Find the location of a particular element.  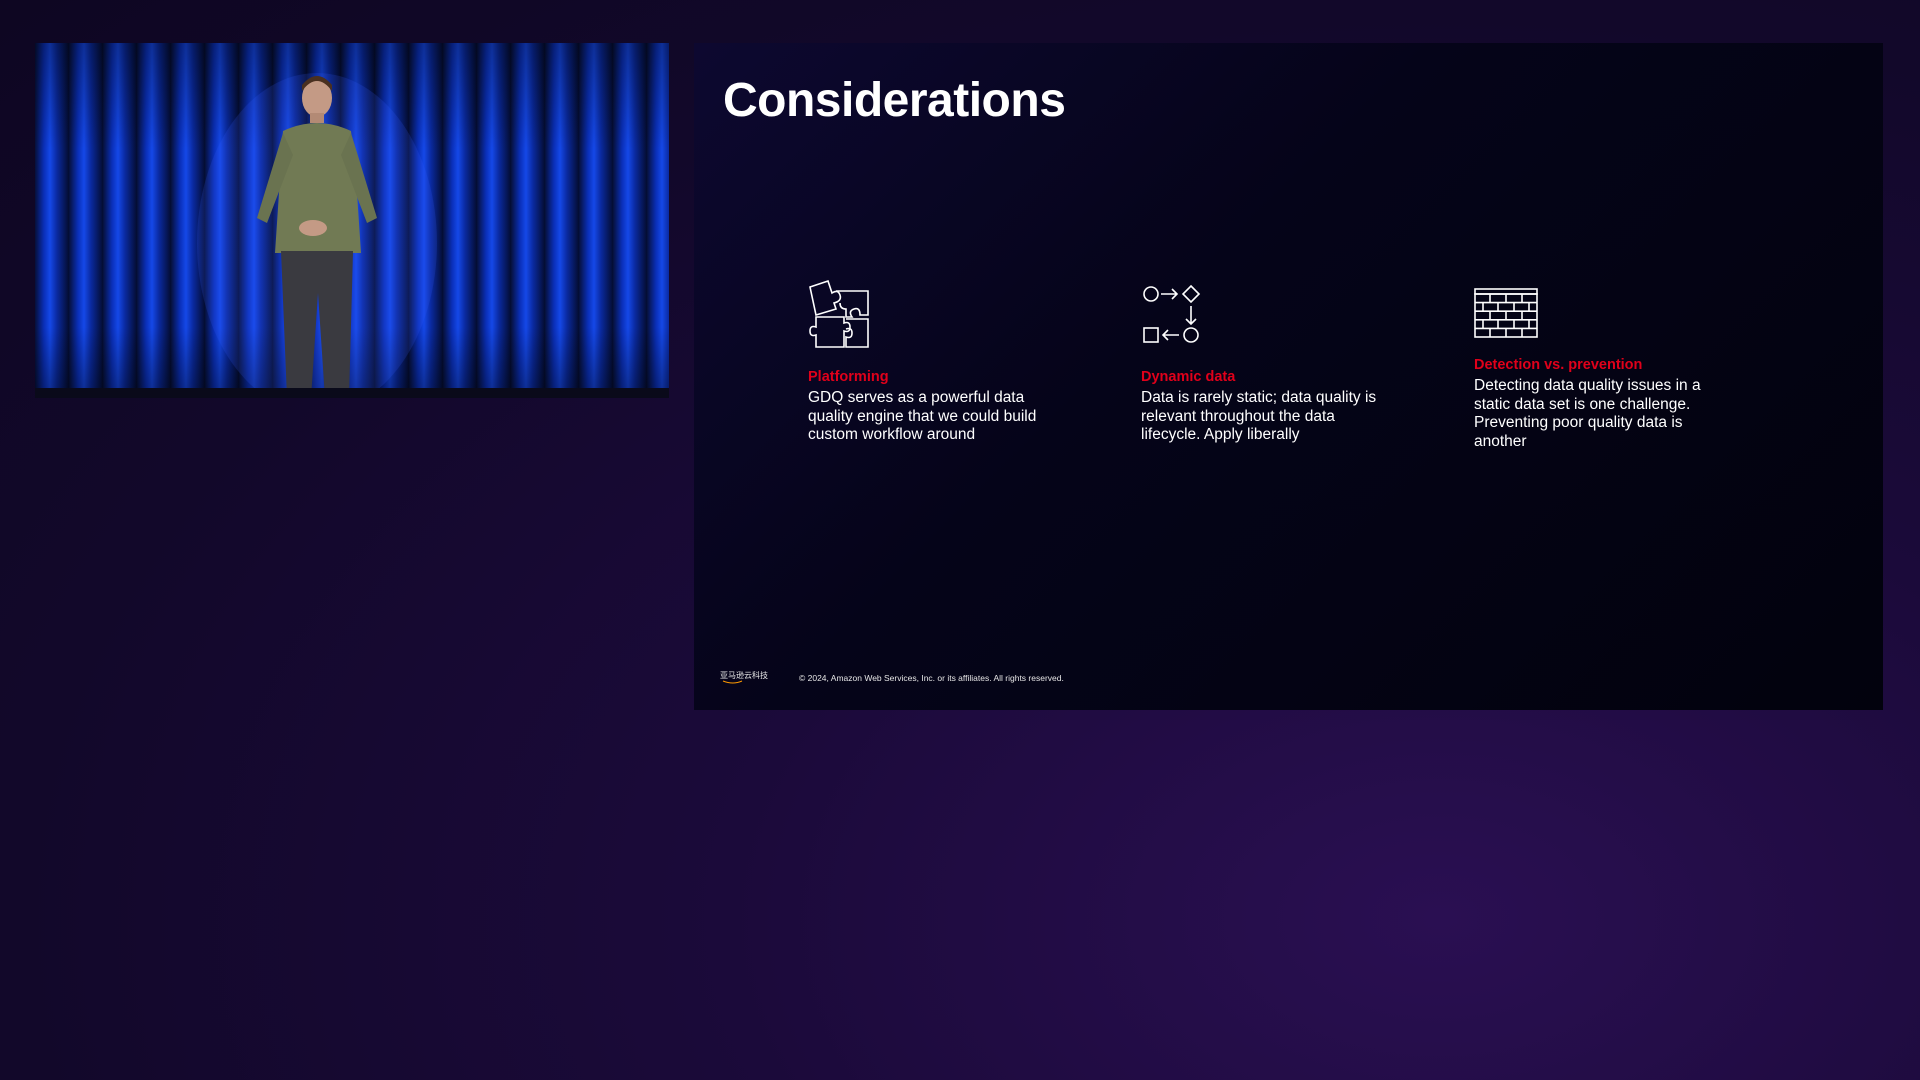

dynamic-data-heading: Dynamic data is located at coordinates (1188, 377).